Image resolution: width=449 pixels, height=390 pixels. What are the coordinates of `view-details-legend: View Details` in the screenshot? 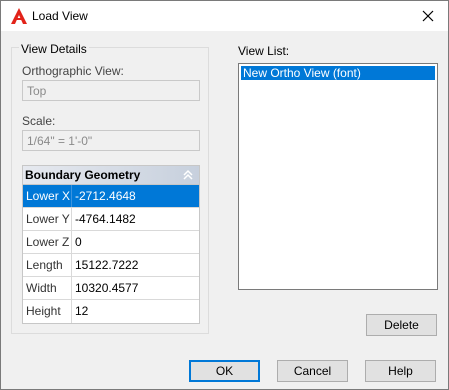 It's located at (54, 49).